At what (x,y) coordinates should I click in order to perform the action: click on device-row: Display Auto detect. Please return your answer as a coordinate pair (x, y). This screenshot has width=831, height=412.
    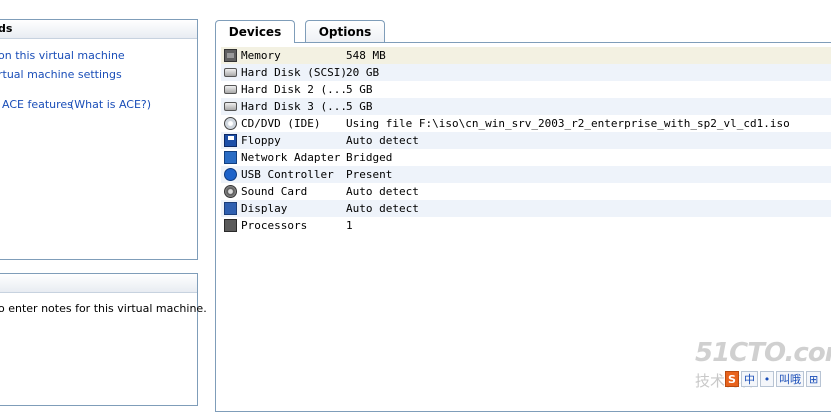
    Looking at the image, I should click on (526, 208).